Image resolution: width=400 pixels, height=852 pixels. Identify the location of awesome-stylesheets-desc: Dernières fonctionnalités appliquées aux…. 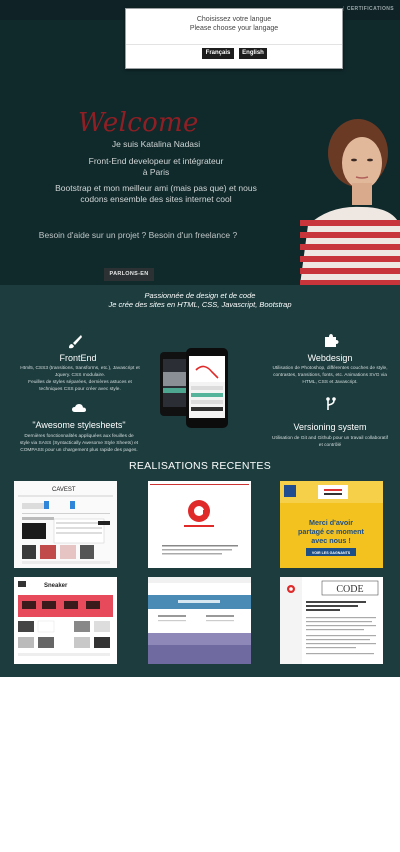
(79, 443).